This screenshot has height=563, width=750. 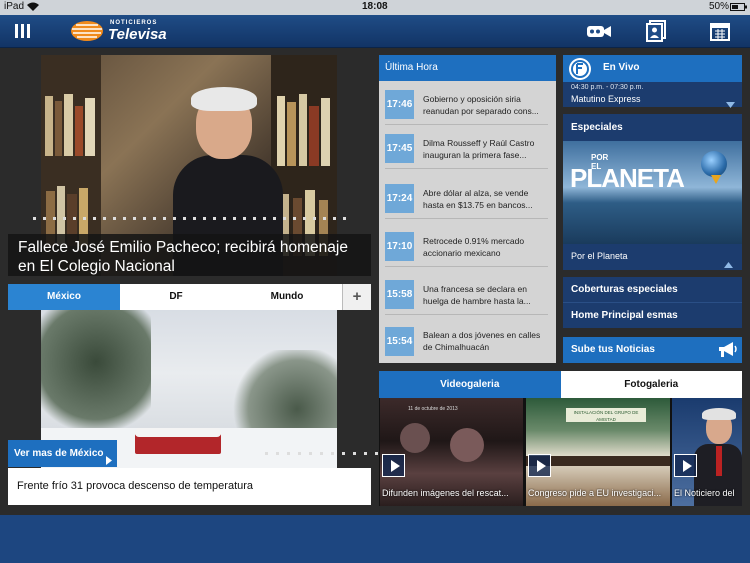 I want to click on section-tabs: México DF Mundo +, so click(x=189, y=297).